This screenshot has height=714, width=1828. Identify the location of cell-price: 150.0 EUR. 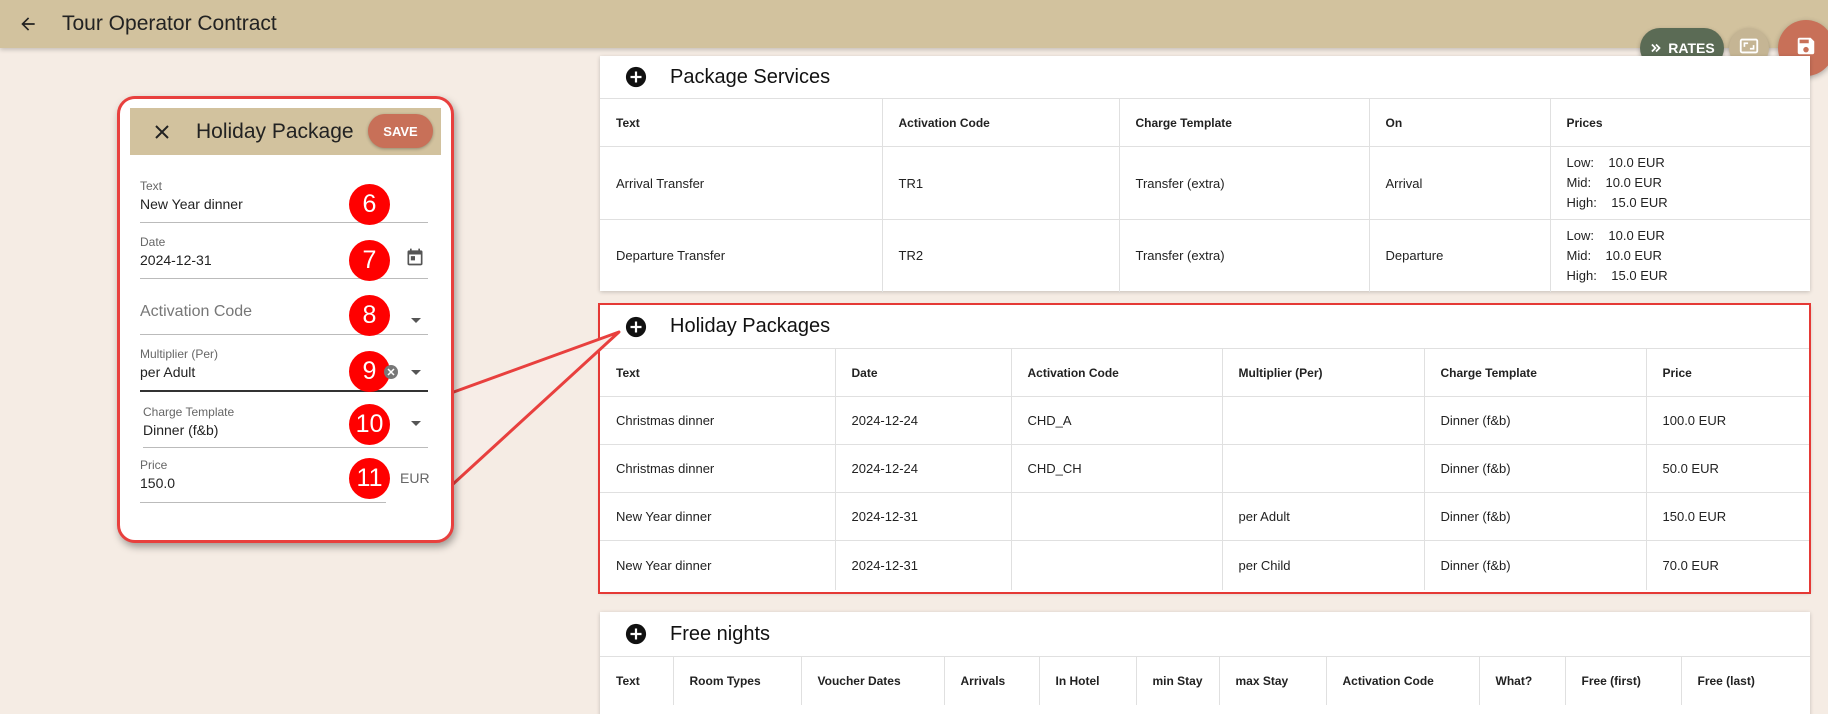
(1728, 516).